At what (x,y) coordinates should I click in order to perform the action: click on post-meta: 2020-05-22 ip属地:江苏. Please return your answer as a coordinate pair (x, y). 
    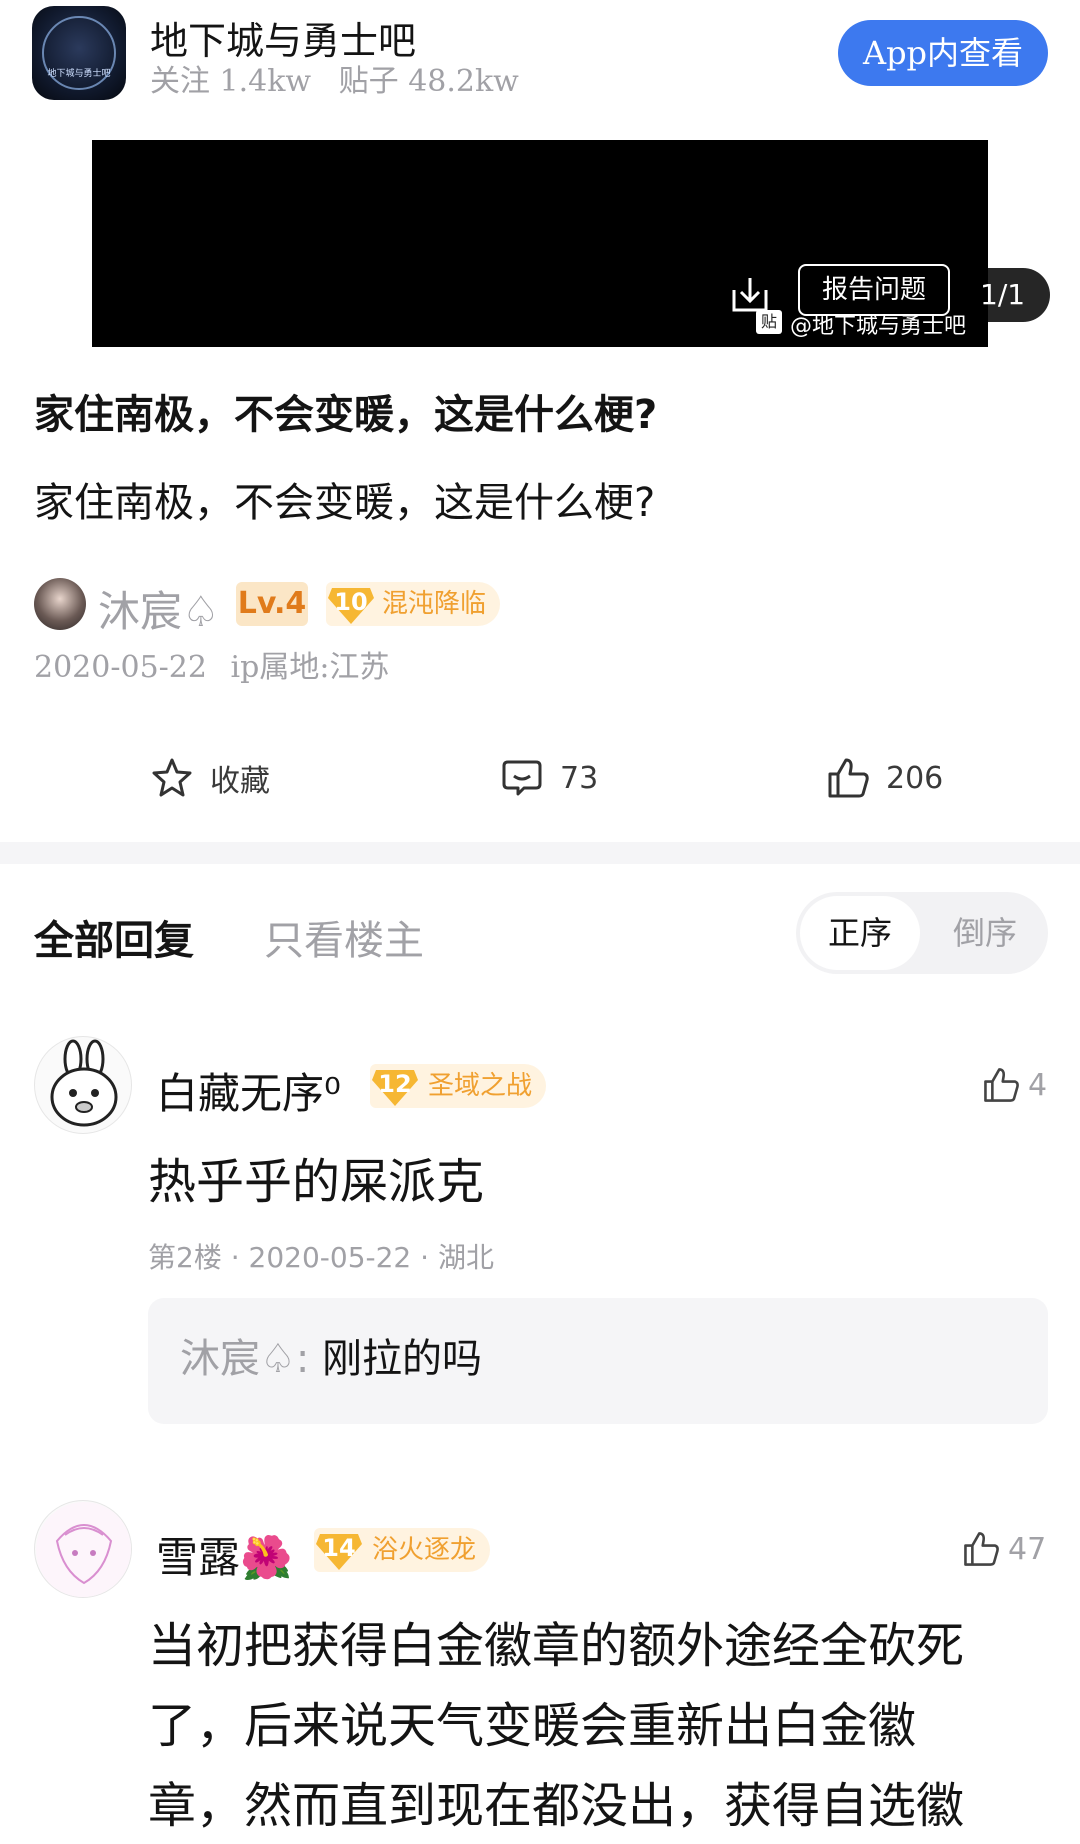
    Looking at the image, I should click on (211, 664).